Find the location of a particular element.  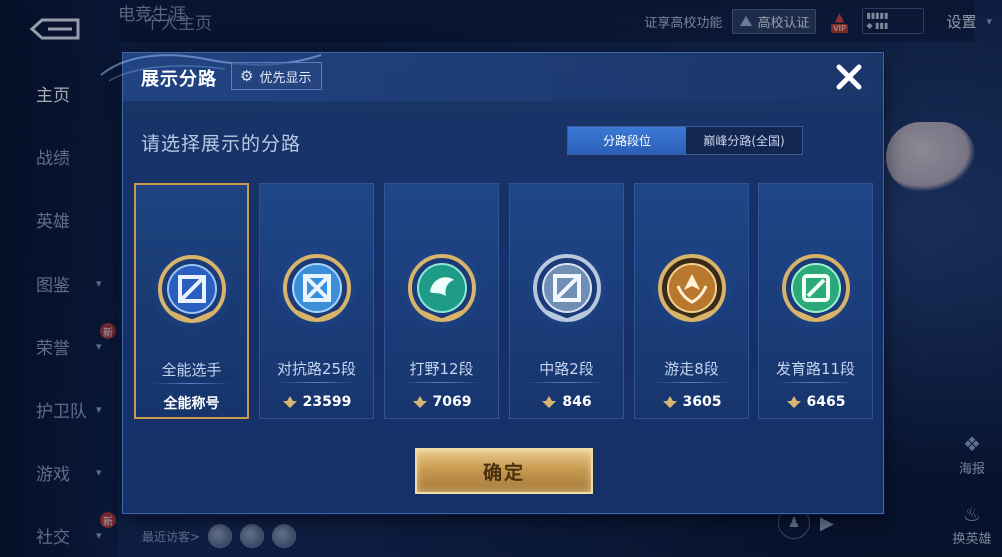

lane-card-label: 全能选手 is located at coordinates (191, 370).